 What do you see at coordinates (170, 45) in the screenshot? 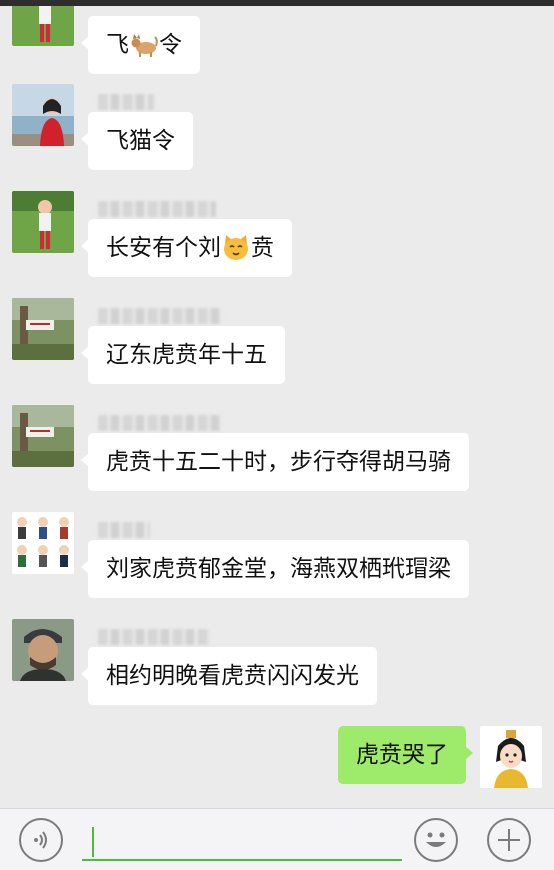
I see `message-text: 令` at bounding box center [170, 45].